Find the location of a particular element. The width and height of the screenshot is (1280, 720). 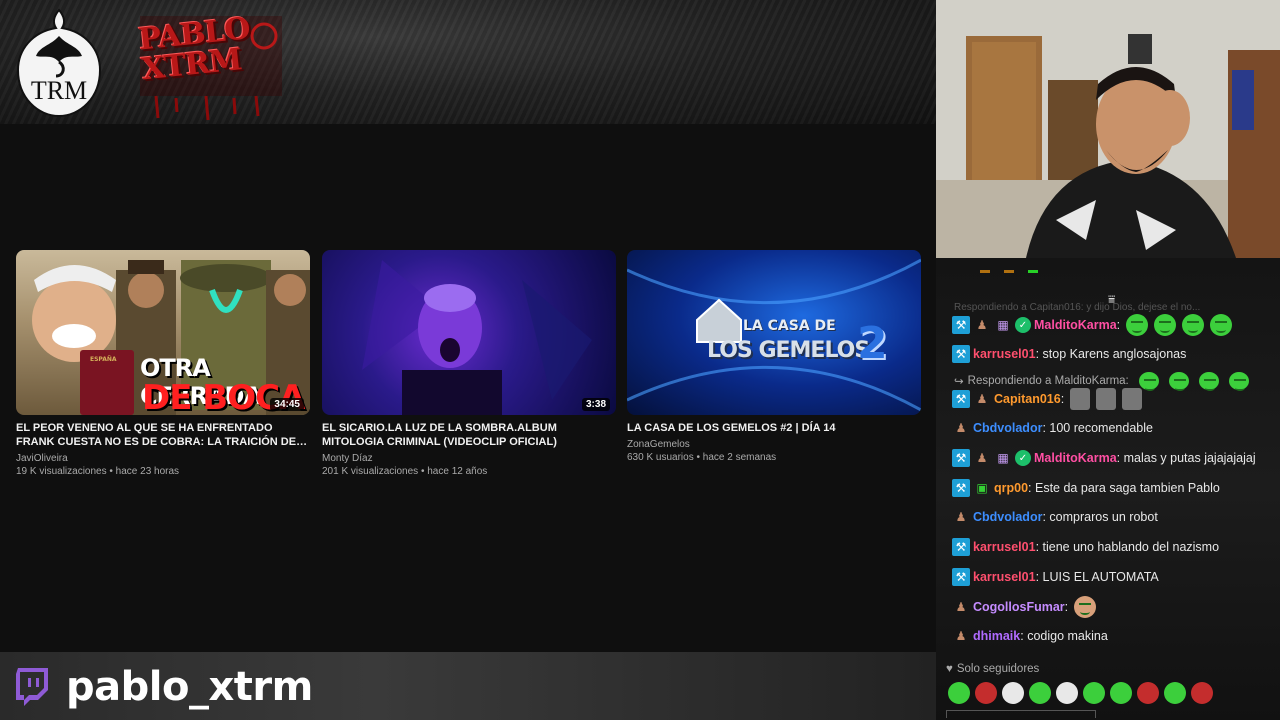

stream-channel-name: pablo_xtrm is located at coordinates (189, 687).